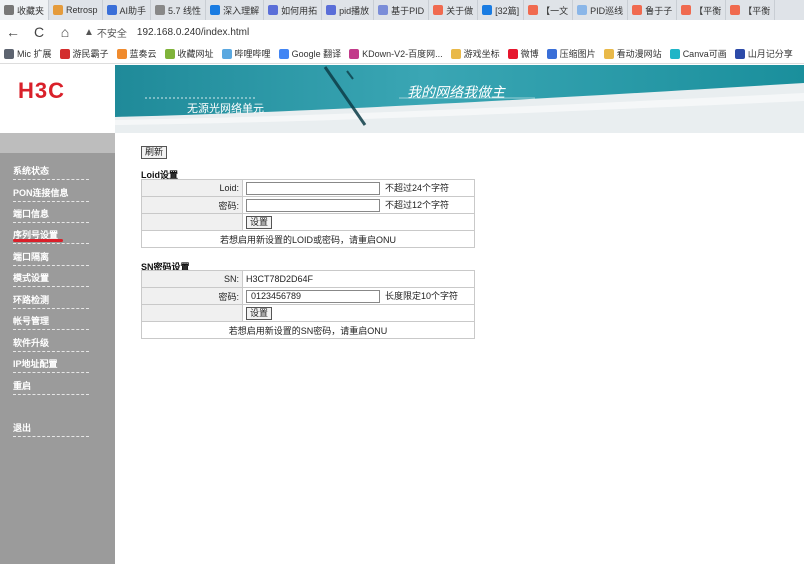 The image size is (804, 564). What do you see at coordinates (13, 32) in the screenshot?
I see `back-button: ←` at bounding box center [13, 32].